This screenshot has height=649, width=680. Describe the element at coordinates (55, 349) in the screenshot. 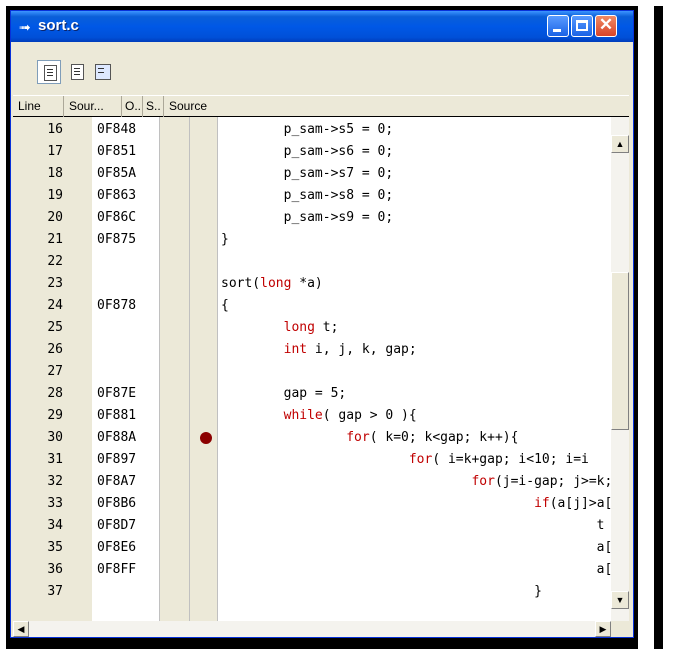

I see `line-number: 26` at that location.